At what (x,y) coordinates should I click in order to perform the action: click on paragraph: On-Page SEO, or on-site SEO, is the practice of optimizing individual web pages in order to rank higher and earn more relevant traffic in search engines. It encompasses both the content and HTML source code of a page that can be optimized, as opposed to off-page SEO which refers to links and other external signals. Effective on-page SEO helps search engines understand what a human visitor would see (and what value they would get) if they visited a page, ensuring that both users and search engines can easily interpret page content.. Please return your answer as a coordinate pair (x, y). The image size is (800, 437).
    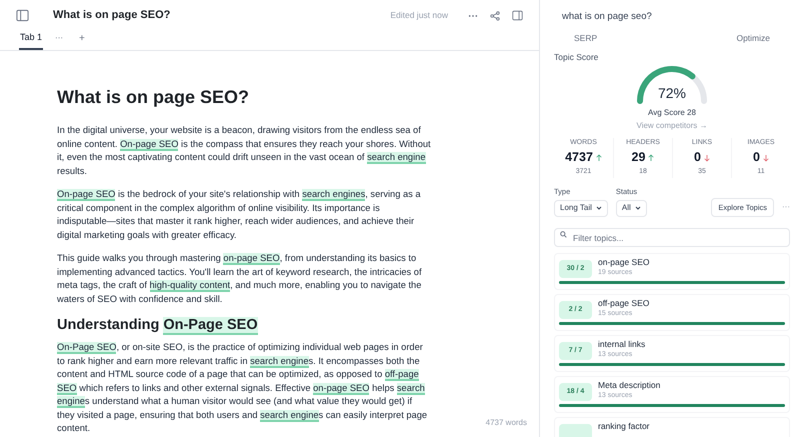
    Looking at the image, I should click on (242, 388).